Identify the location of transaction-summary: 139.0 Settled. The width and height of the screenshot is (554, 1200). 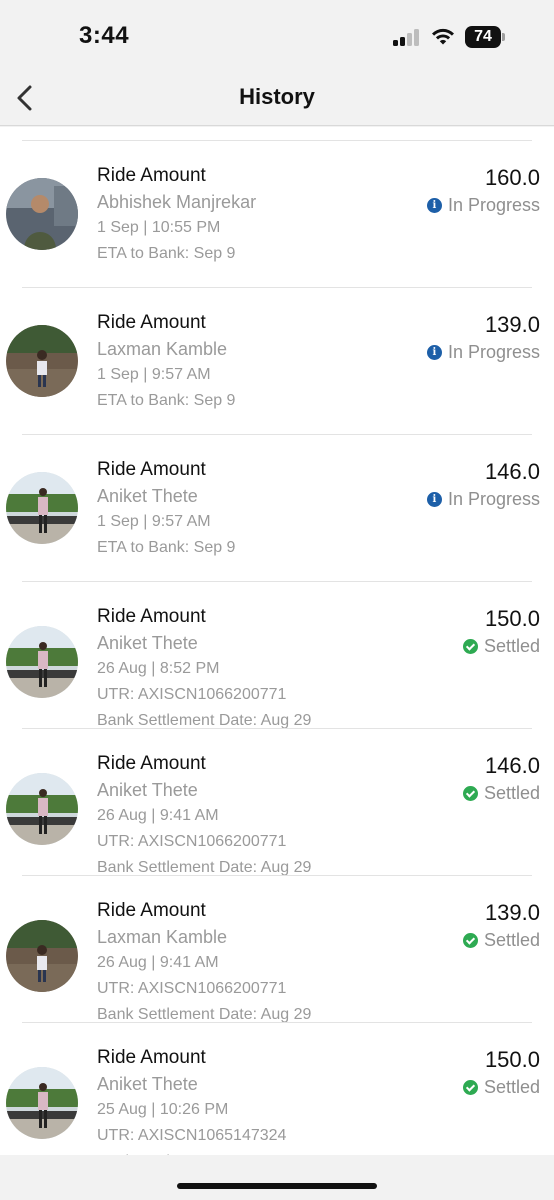
(501, 925).